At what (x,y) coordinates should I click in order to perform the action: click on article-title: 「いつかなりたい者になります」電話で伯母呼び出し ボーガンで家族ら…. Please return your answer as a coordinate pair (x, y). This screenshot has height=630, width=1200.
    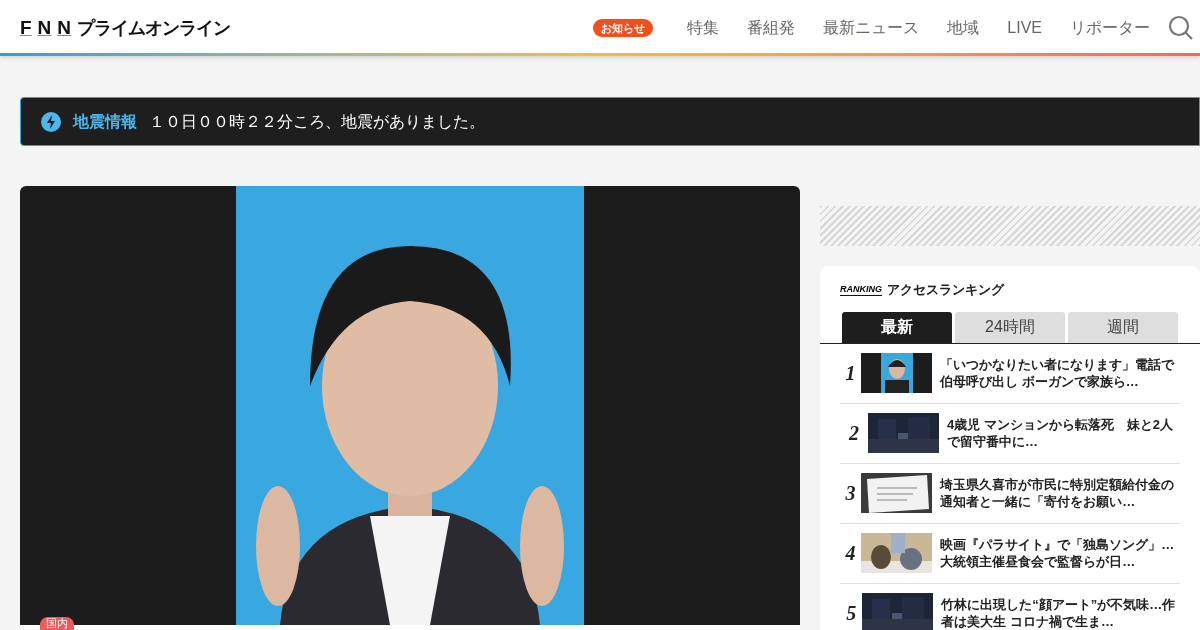
    Looking at the image, I should click on (1058, 373).